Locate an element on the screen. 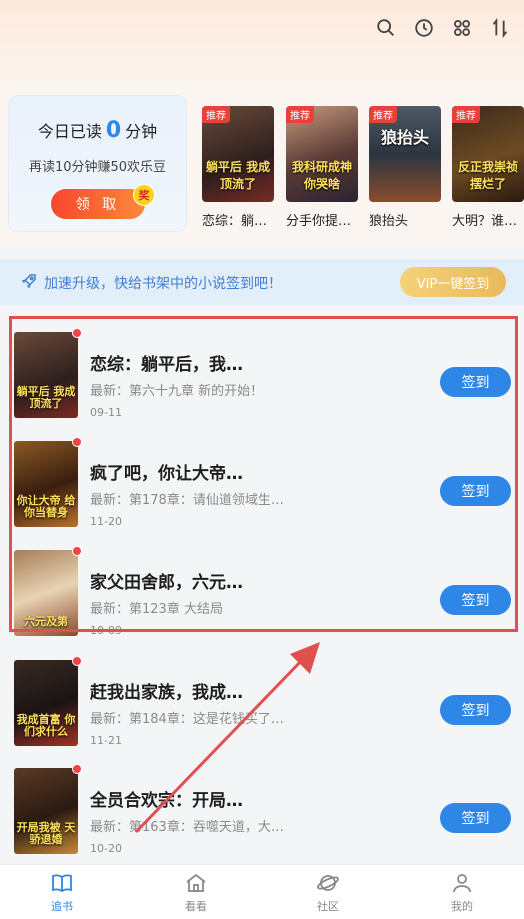 This screenshot has width=524, height=919. bottom-tab-bar: 追书 看看 社区 我的 is located at coordinates (262, 891).